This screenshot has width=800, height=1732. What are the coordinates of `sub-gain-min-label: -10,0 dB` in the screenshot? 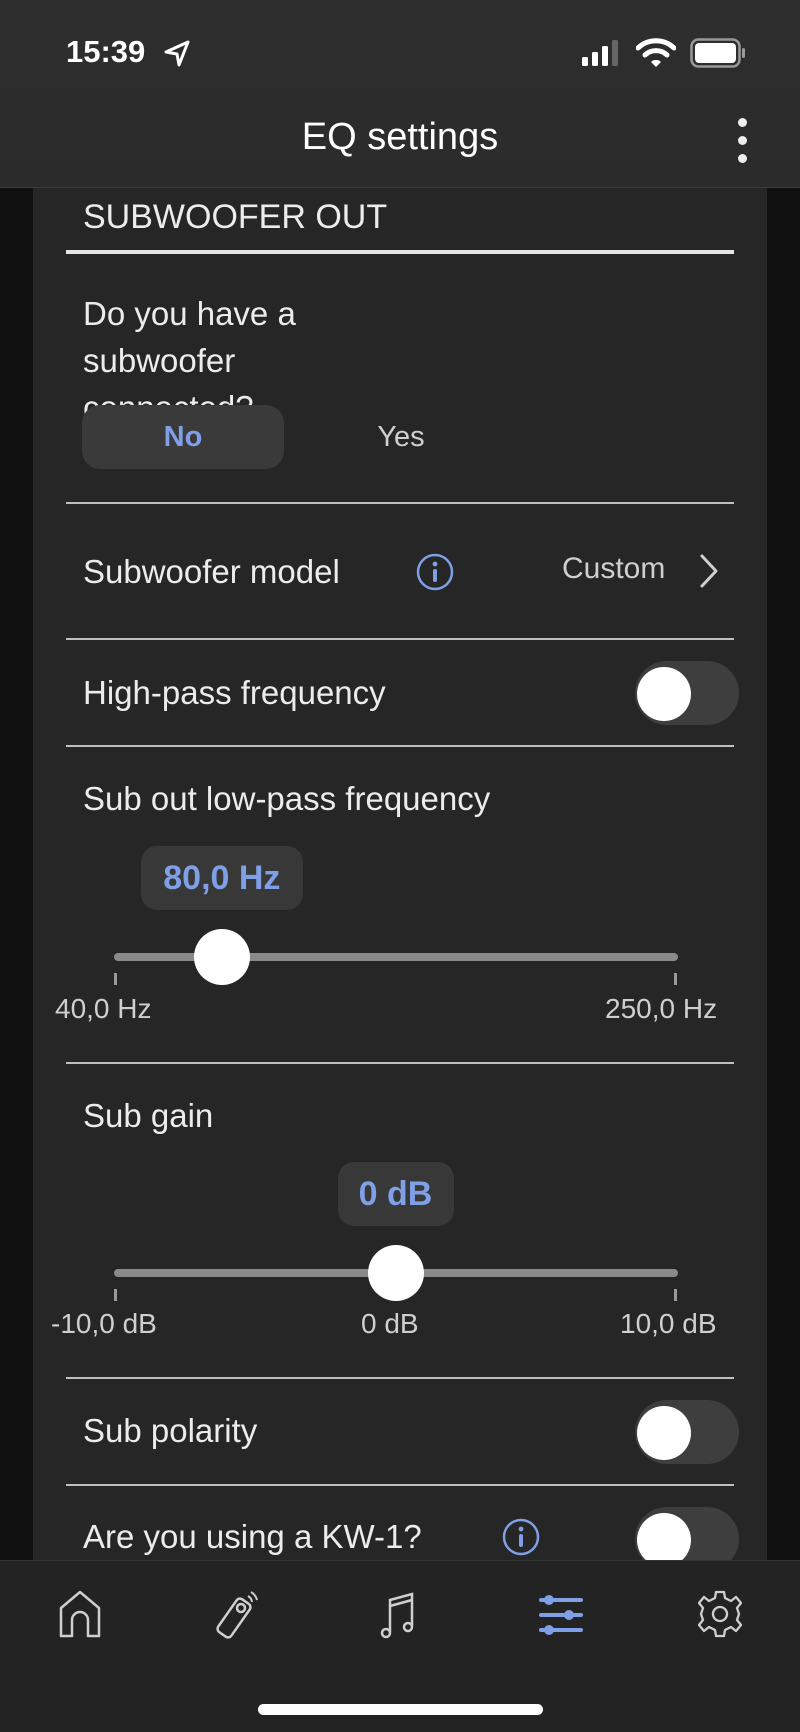 It's located at (104, 1323).